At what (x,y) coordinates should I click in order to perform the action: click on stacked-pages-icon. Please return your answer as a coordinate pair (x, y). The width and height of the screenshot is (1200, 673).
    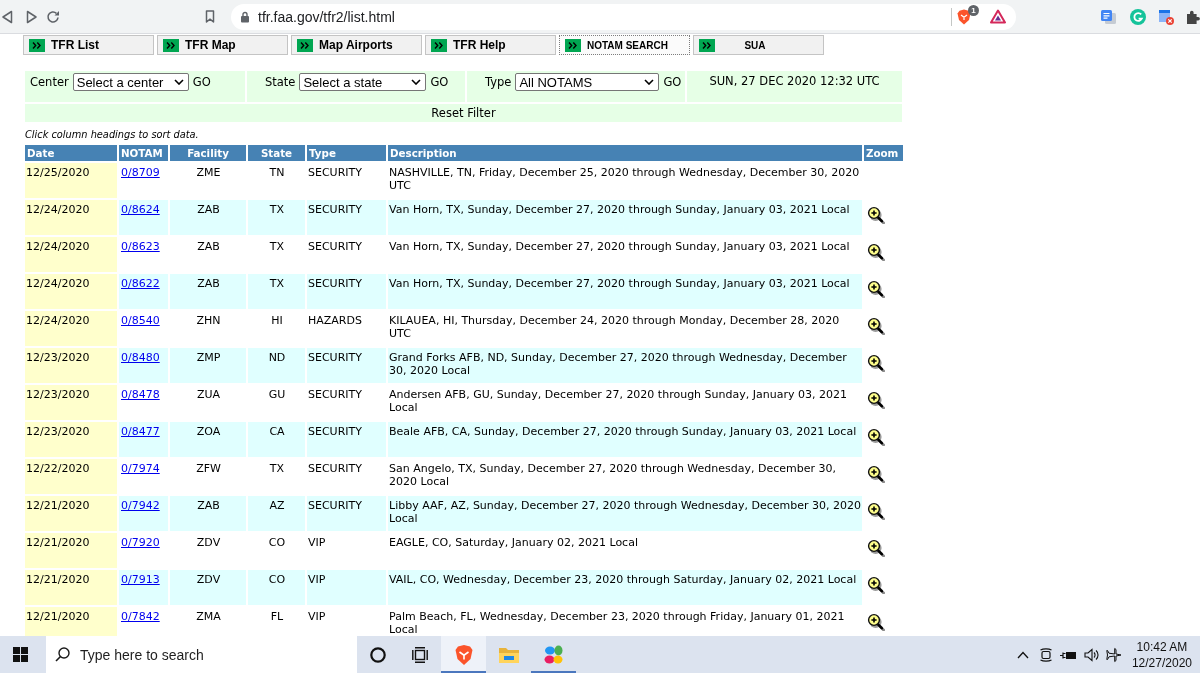
    Looking at the image, I should click on (1108, 16).